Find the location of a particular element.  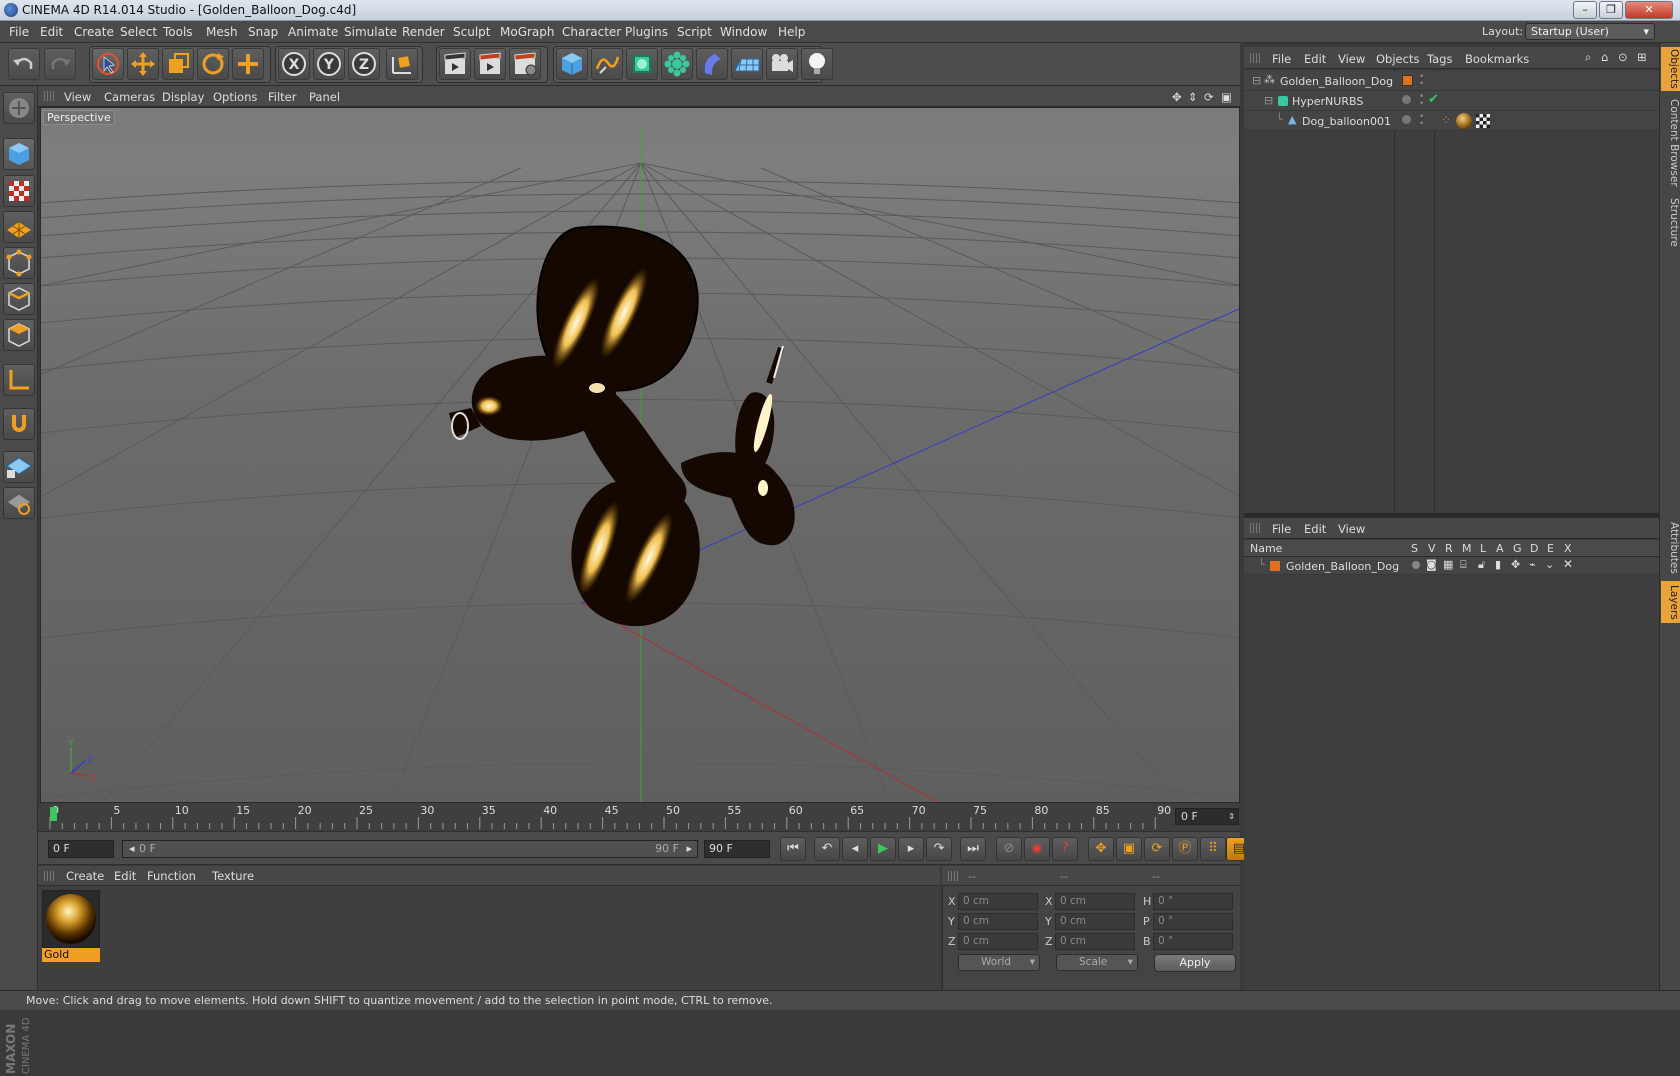

layer-solo-icon is located at coordinates (1416, 565).